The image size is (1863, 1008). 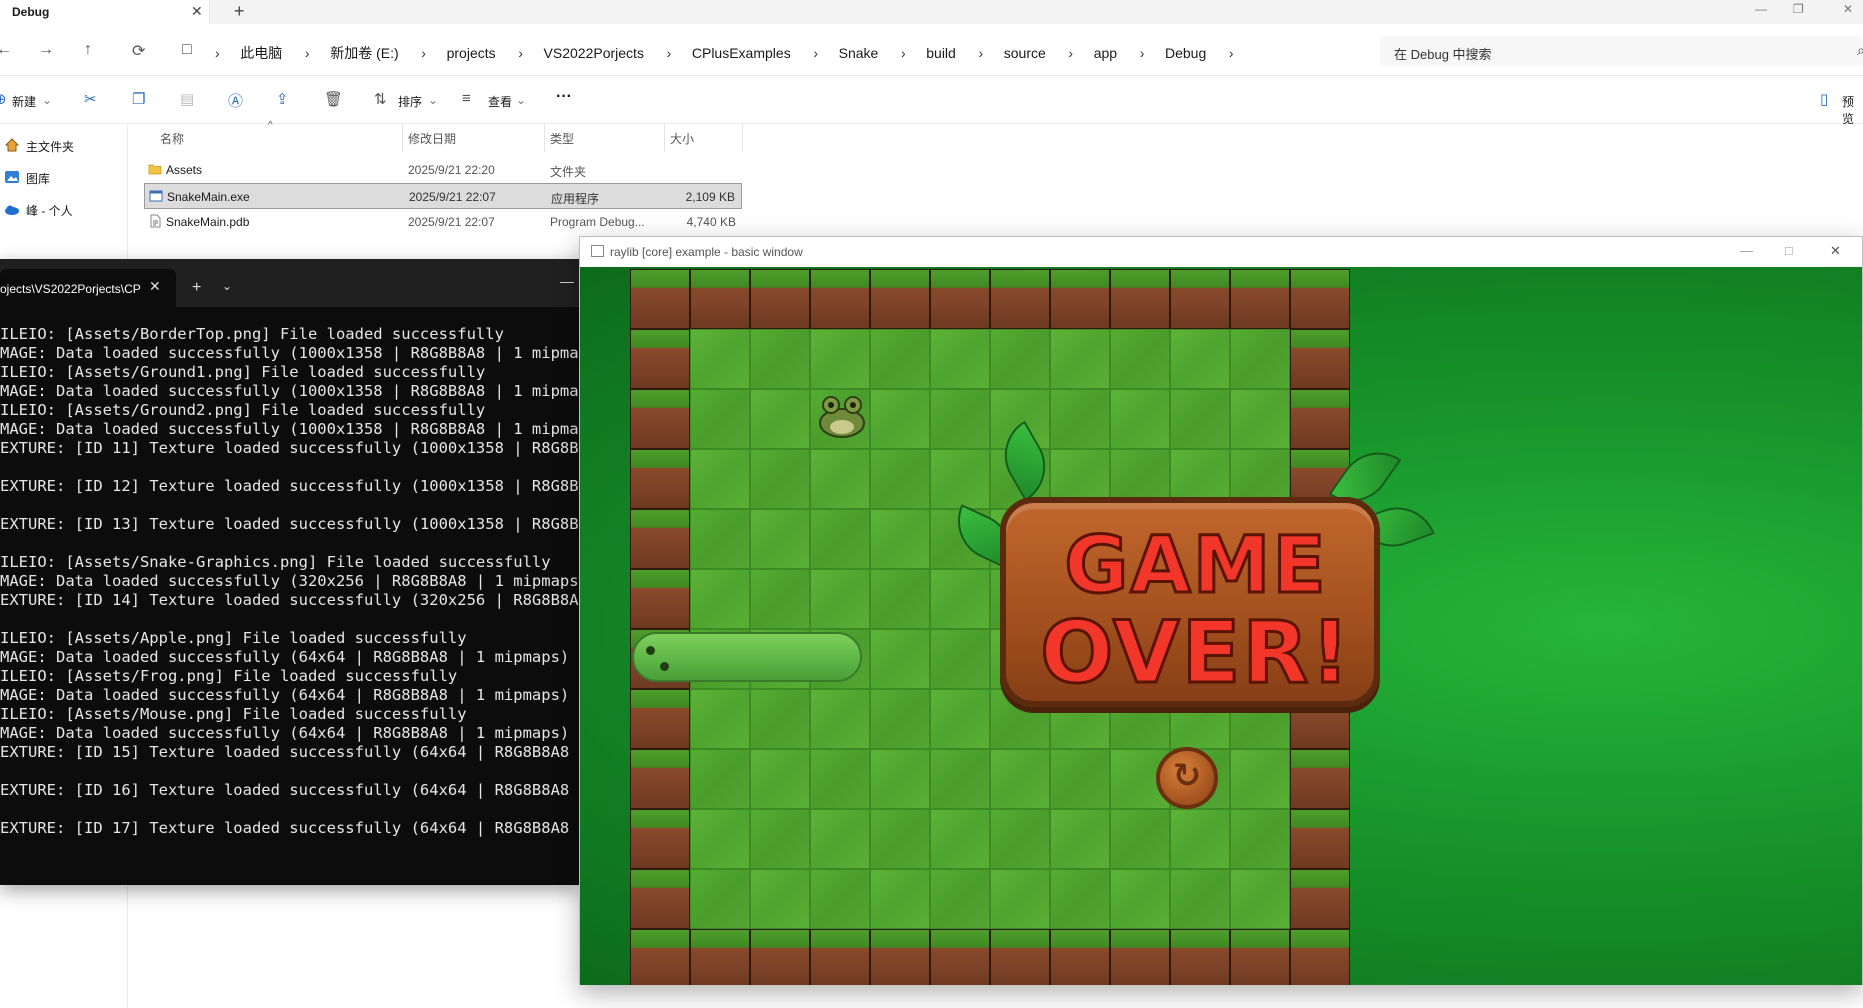 What do you see at coordinates (1852, 110) in the screenshot?
I see `preview-button: 预览` at bounding box center [1852, 110].